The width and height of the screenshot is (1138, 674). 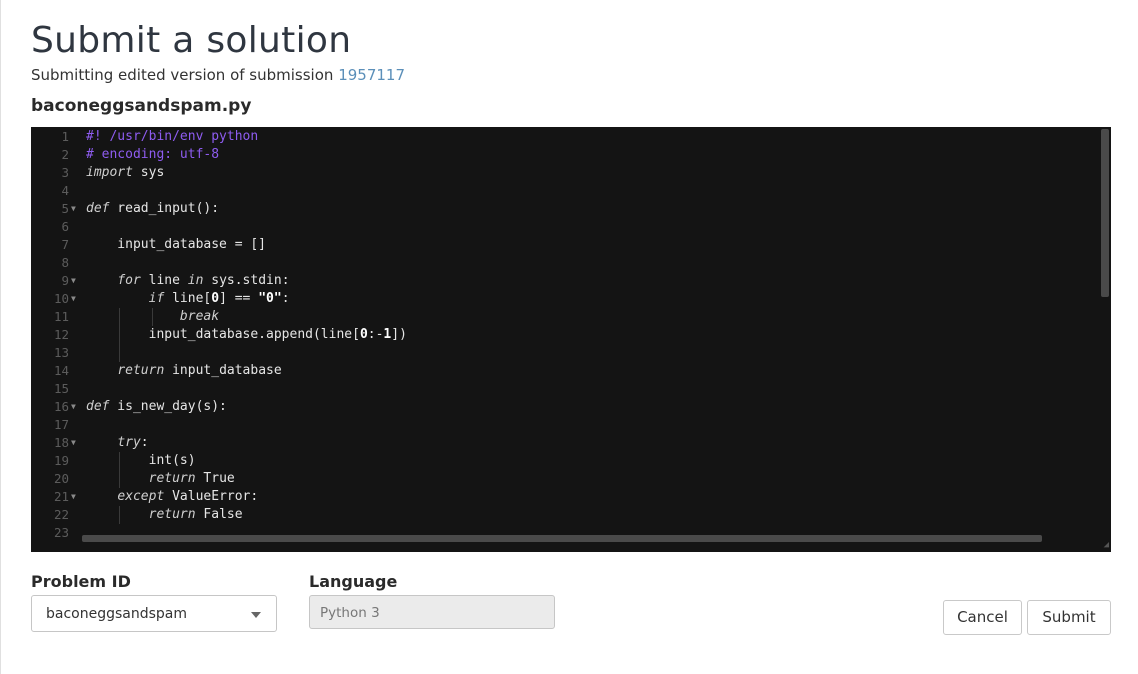 I want to click on vertical-scrollbar, so click(x=1105, y=213).